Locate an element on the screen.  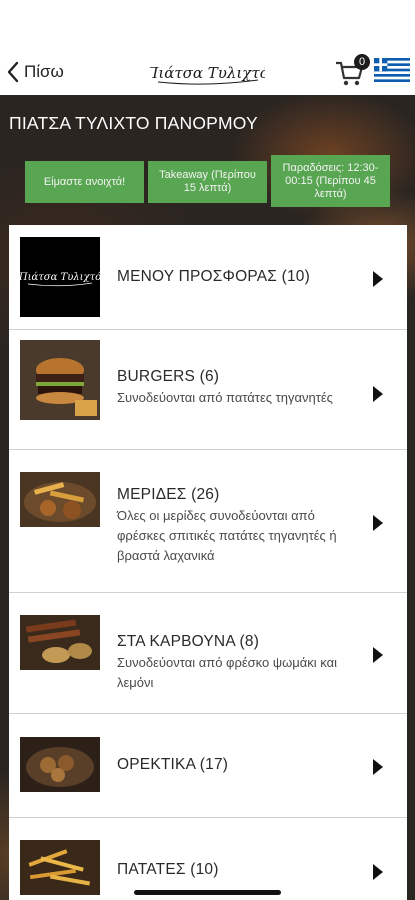
category-count: (8) is located at coordinates (249, 641).